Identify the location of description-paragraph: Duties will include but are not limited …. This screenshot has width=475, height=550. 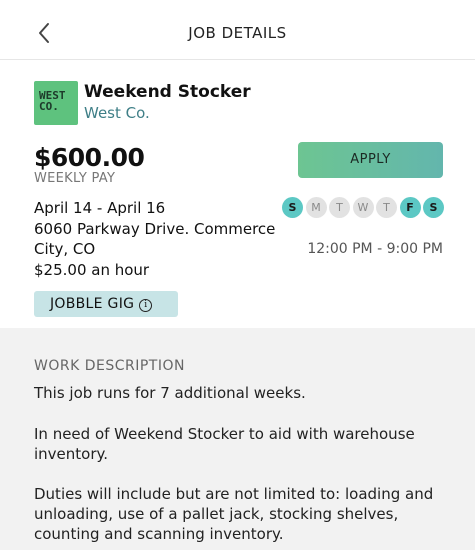
(234, 514).